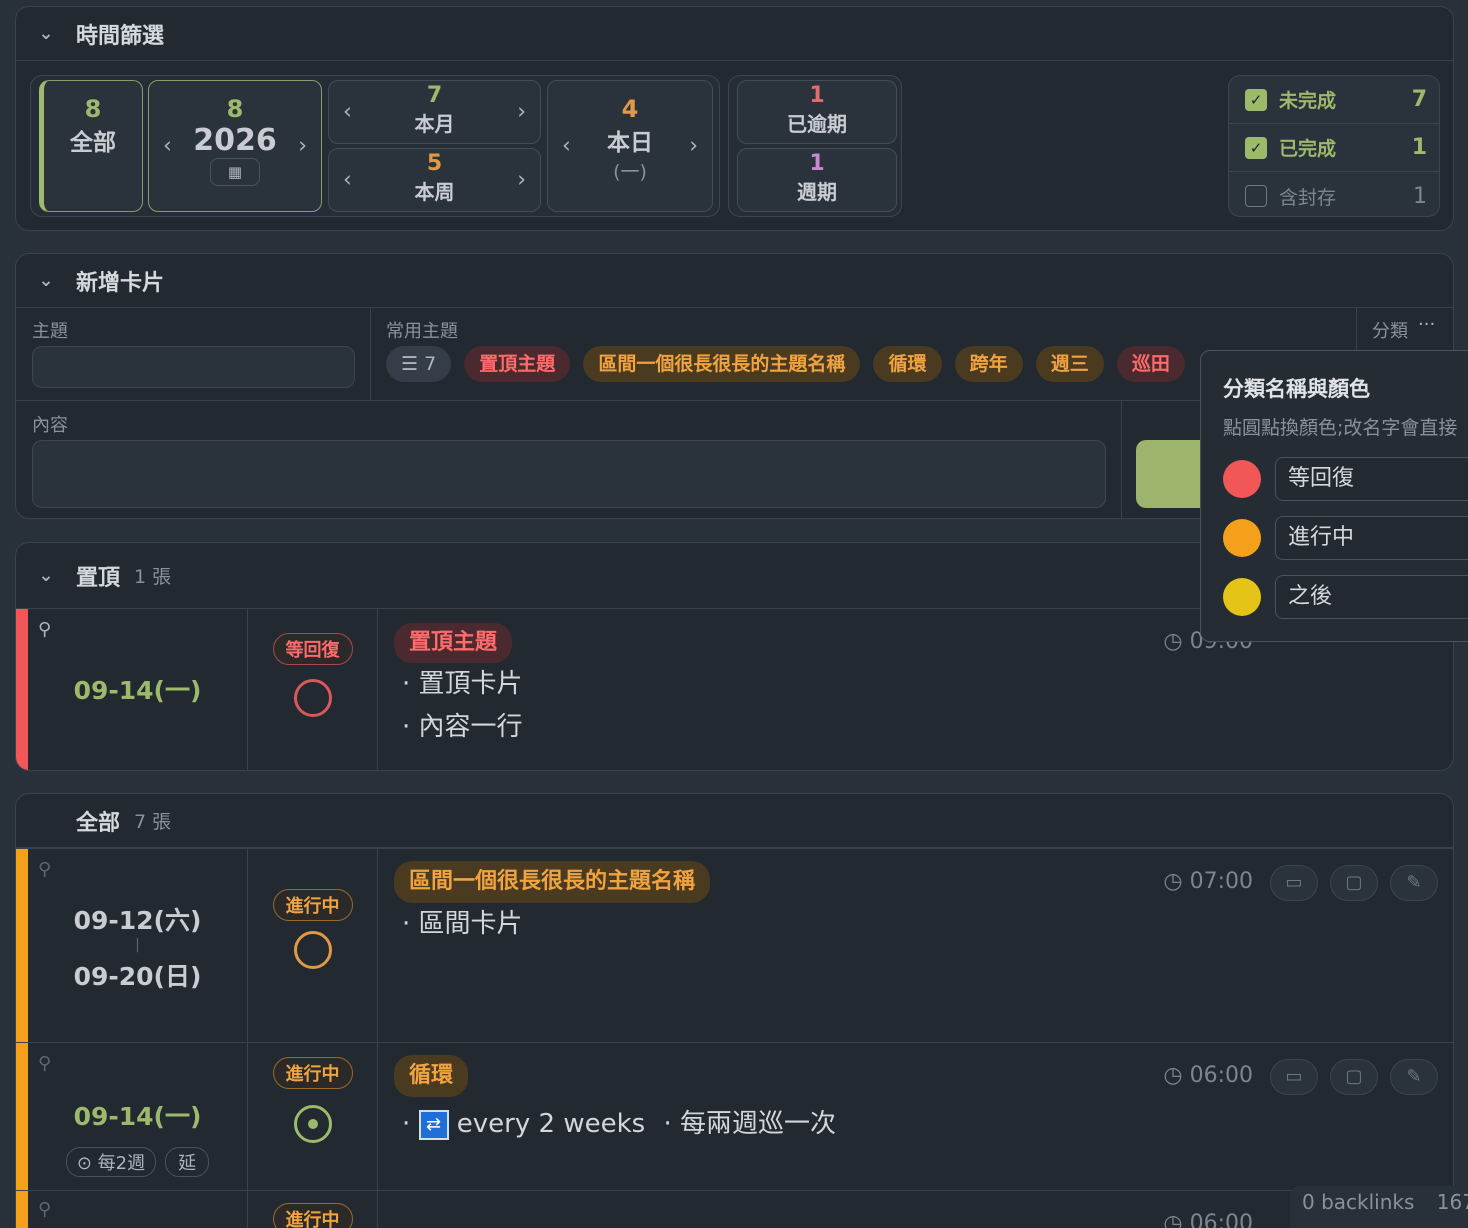  Describe the element at coordinates (153, 822) in the screenshot. I see `section-count: 7 張` at that location.